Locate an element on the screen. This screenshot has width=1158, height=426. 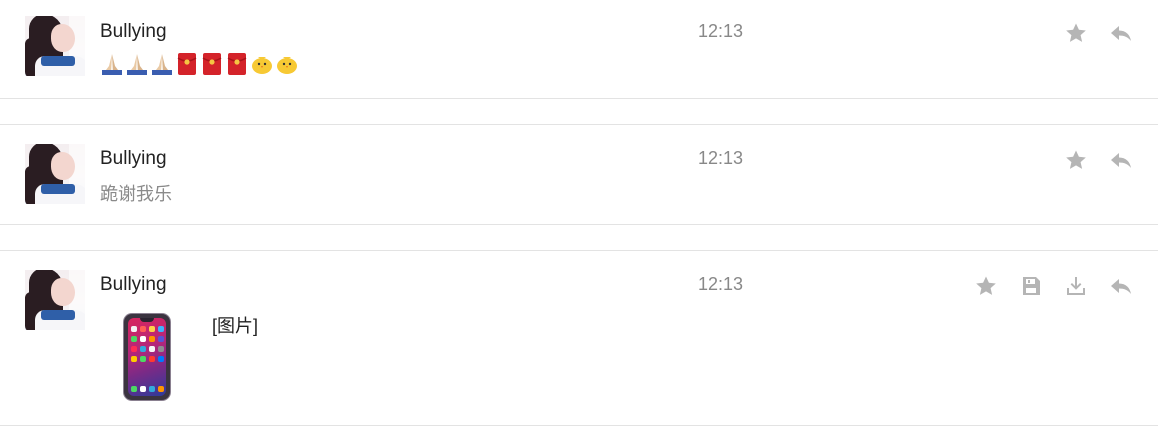
phone-notch is located at coordinates (147, 320).